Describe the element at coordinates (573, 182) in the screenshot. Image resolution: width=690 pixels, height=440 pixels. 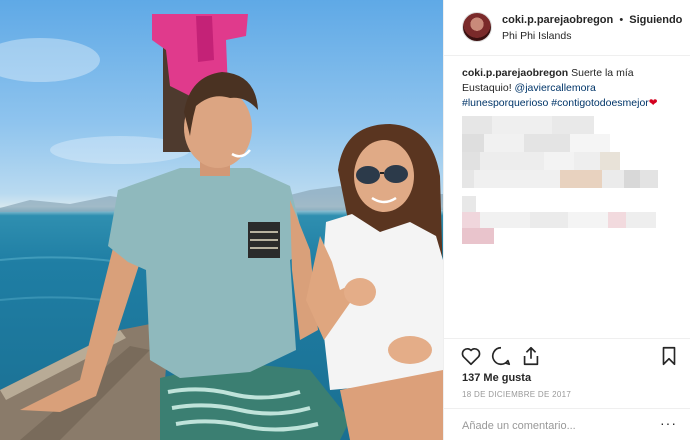
I see `pixelated-comments` at that location.